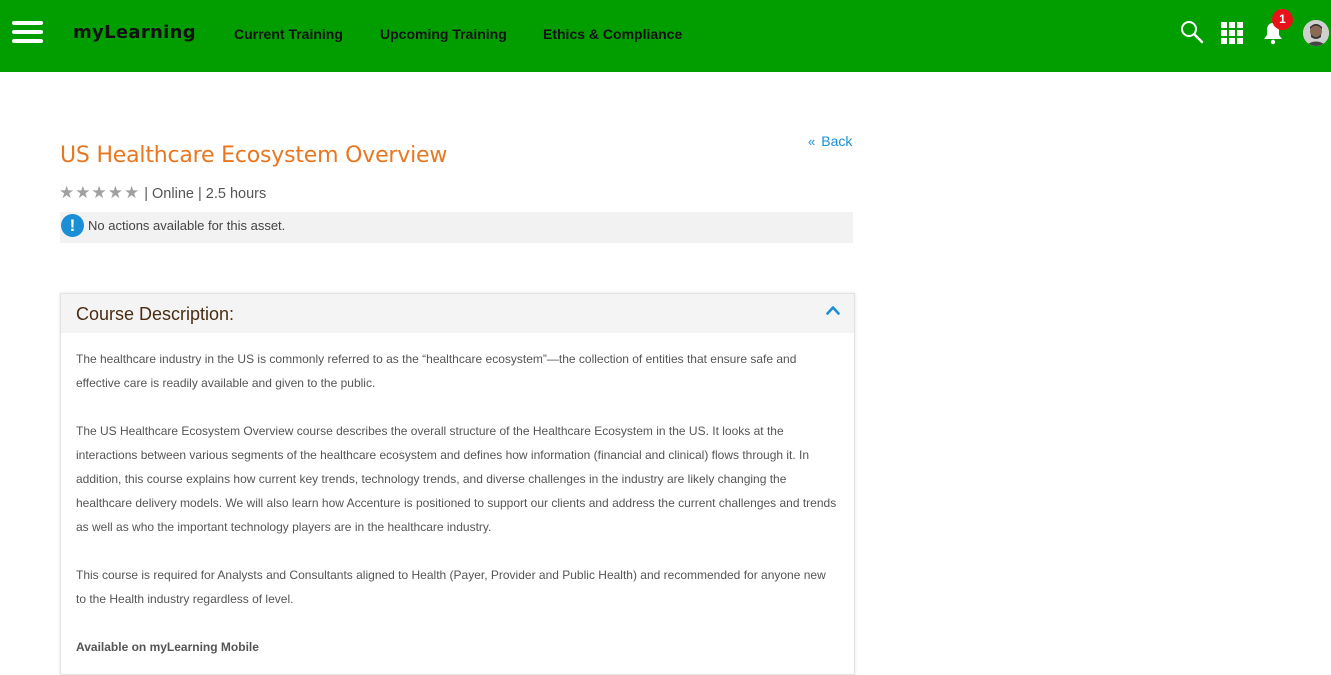  Describe the element at coordinates (167, 647) in the screenshot. I see `mobile-availability-note: Available on myLearning Mobile` at that location.